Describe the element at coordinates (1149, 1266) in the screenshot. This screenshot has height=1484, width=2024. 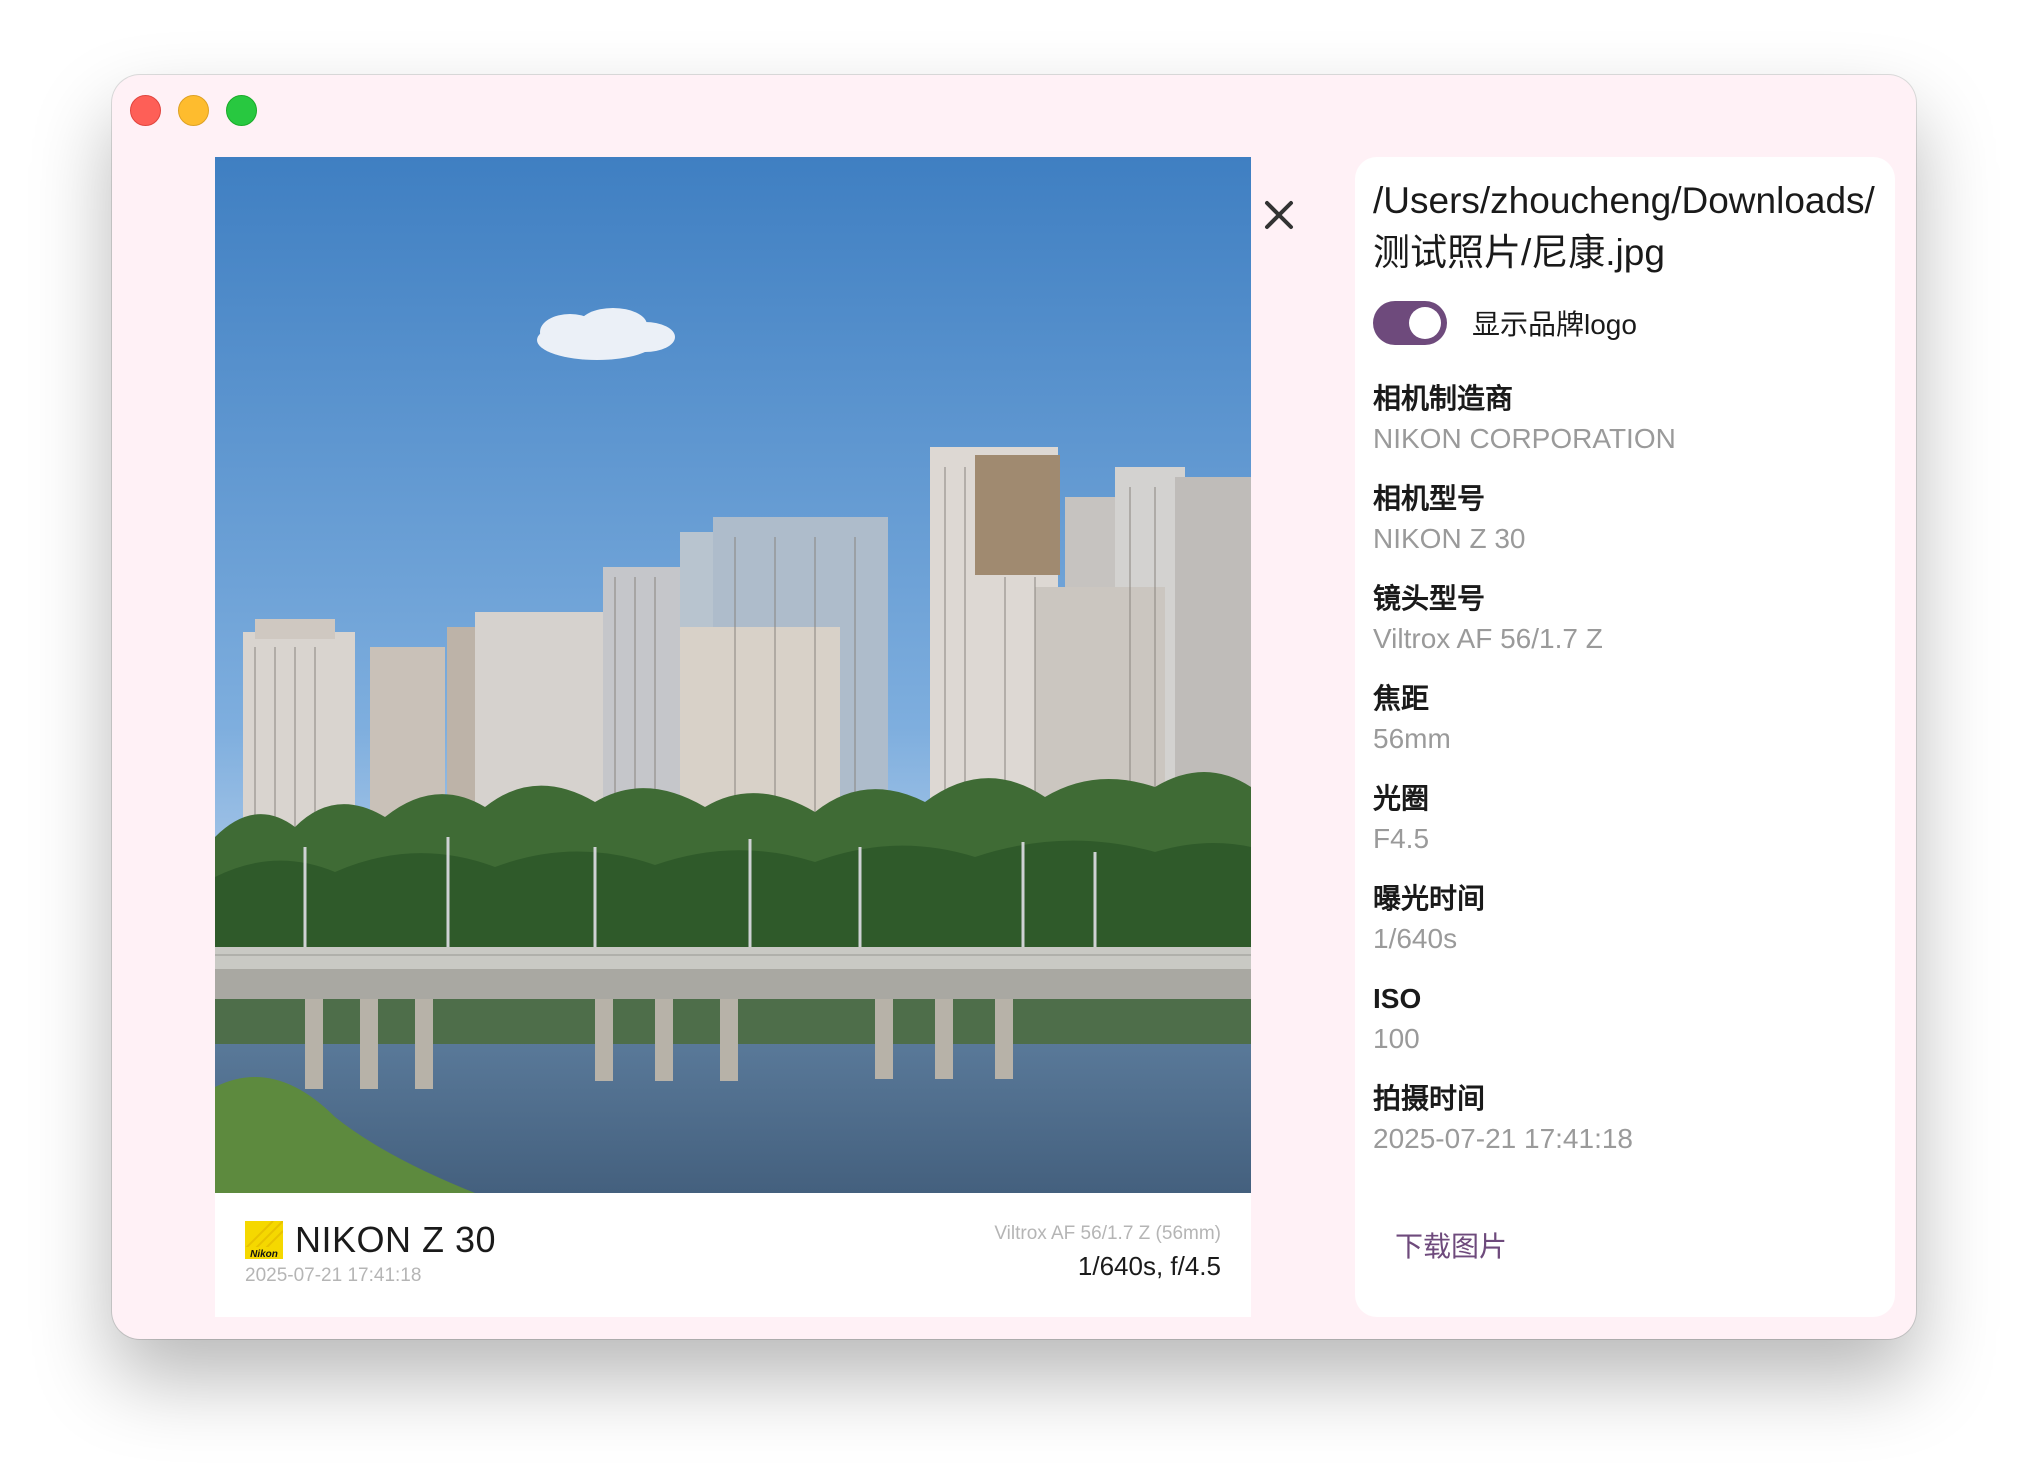
I see `caption-exposure: 1/640s, f/4.5` at that location.